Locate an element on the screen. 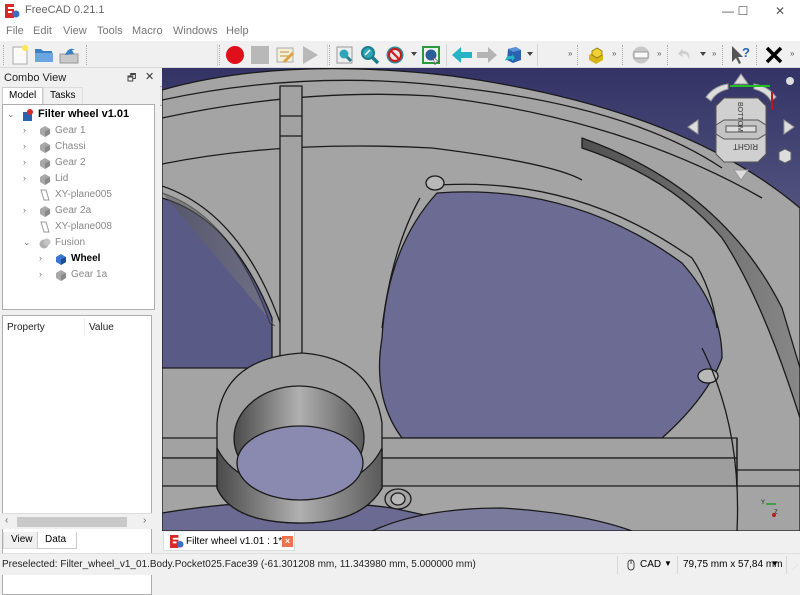 This screenshot has width=800, height=595. tab-tasks: Tasks is located at coordinates (63, 95).